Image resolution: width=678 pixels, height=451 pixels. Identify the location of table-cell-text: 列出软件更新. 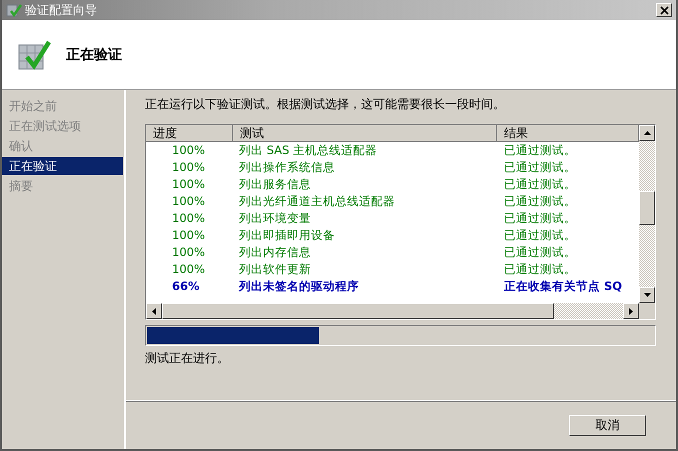
(275, 269).